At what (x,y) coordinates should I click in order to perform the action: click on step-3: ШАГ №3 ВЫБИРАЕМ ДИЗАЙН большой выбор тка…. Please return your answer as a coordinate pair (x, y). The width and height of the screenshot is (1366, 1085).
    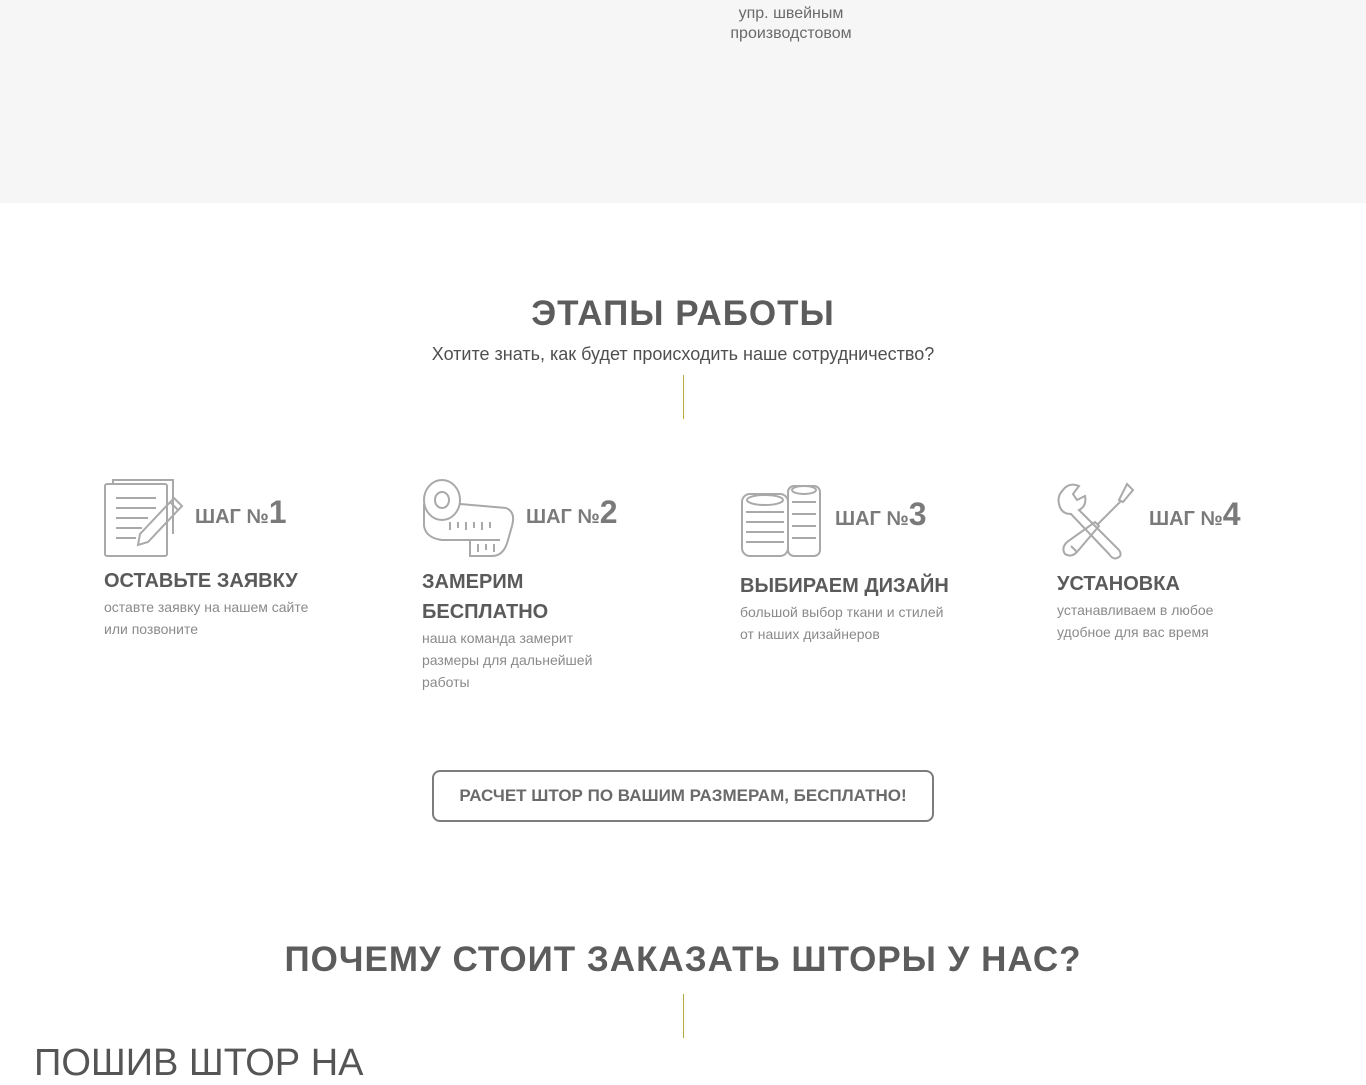
    Looking at the image, I should click on (870, 565).